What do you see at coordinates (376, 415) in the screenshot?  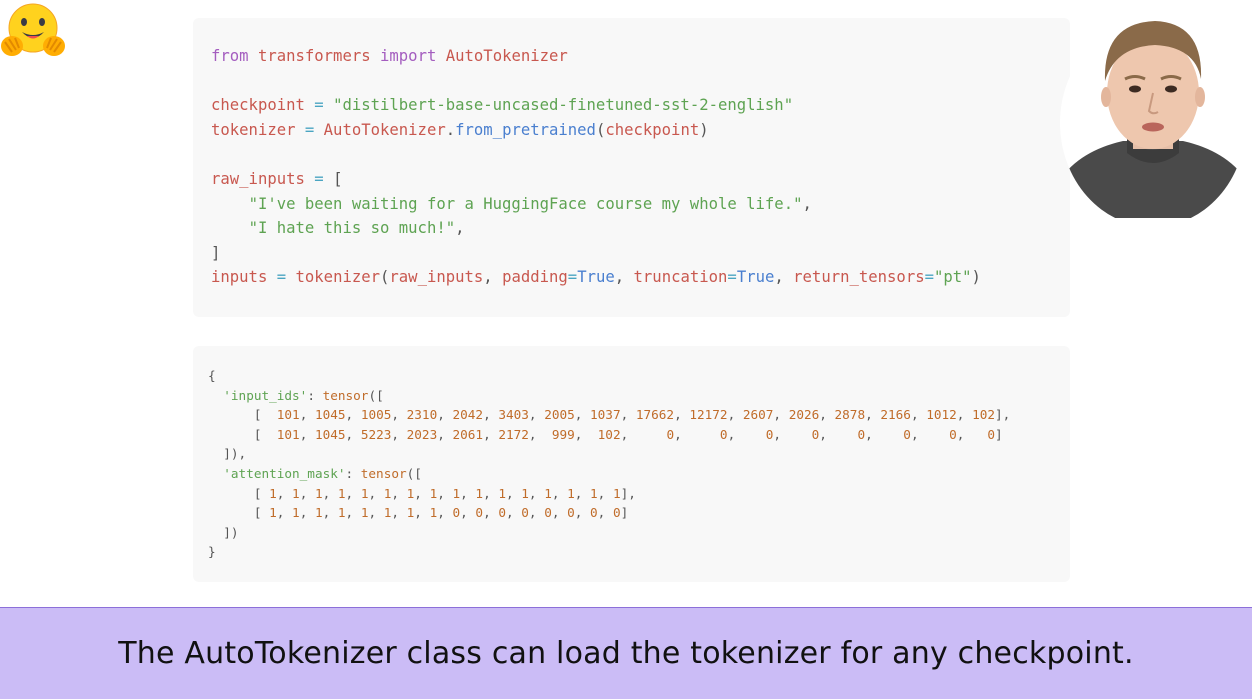 I see `tensor-value: 1005` at bounding box center [376, 415].